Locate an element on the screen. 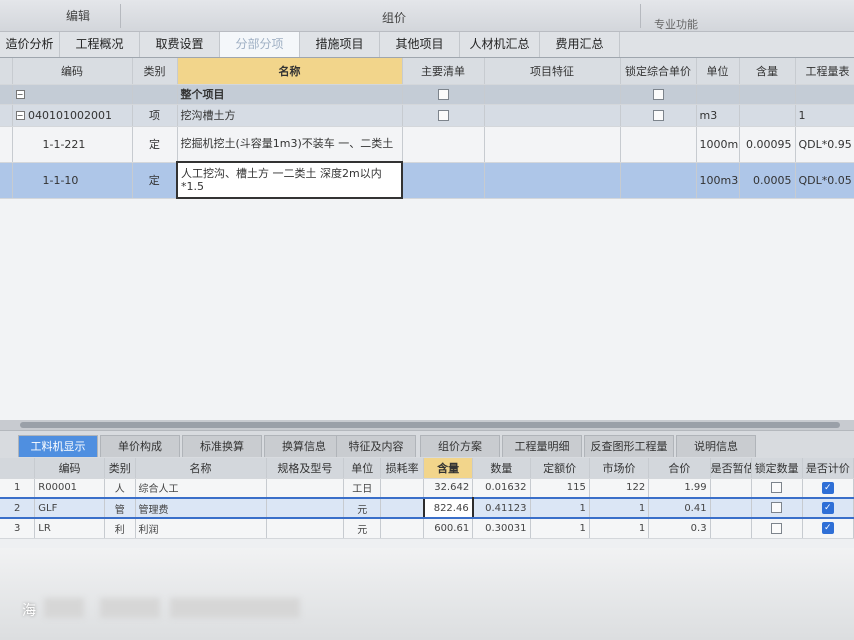  tab-project-overview: 工程概况 is located at coordinates (100, 44).